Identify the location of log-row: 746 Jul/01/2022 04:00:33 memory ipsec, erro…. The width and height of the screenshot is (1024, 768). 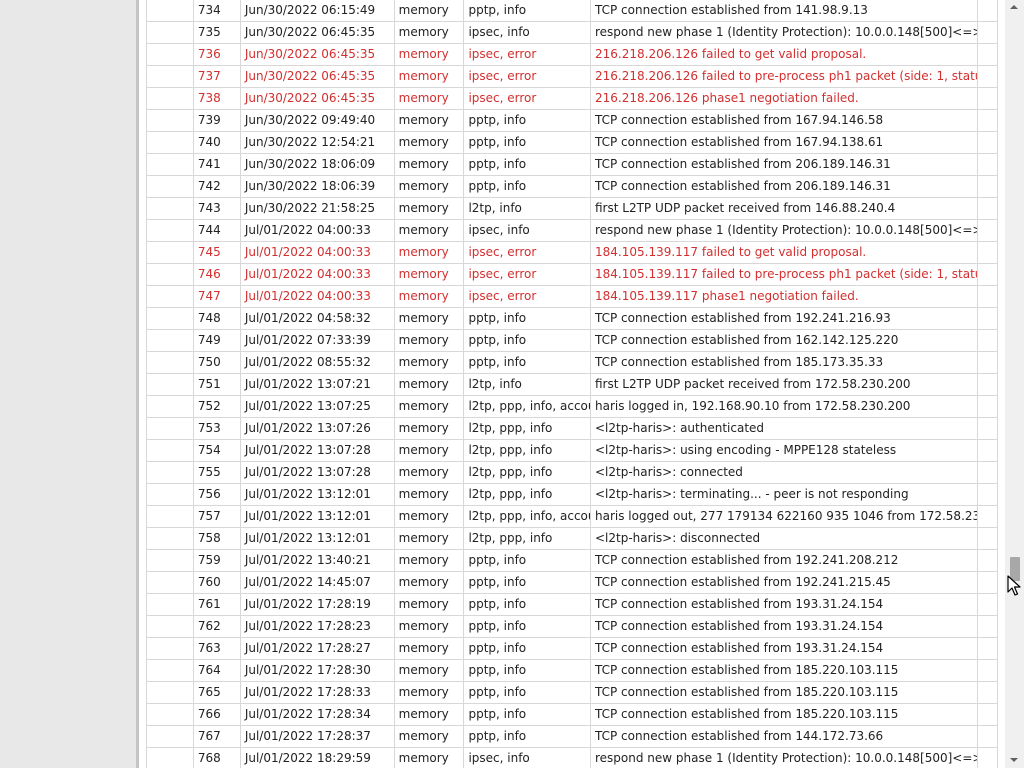
(572, 274).